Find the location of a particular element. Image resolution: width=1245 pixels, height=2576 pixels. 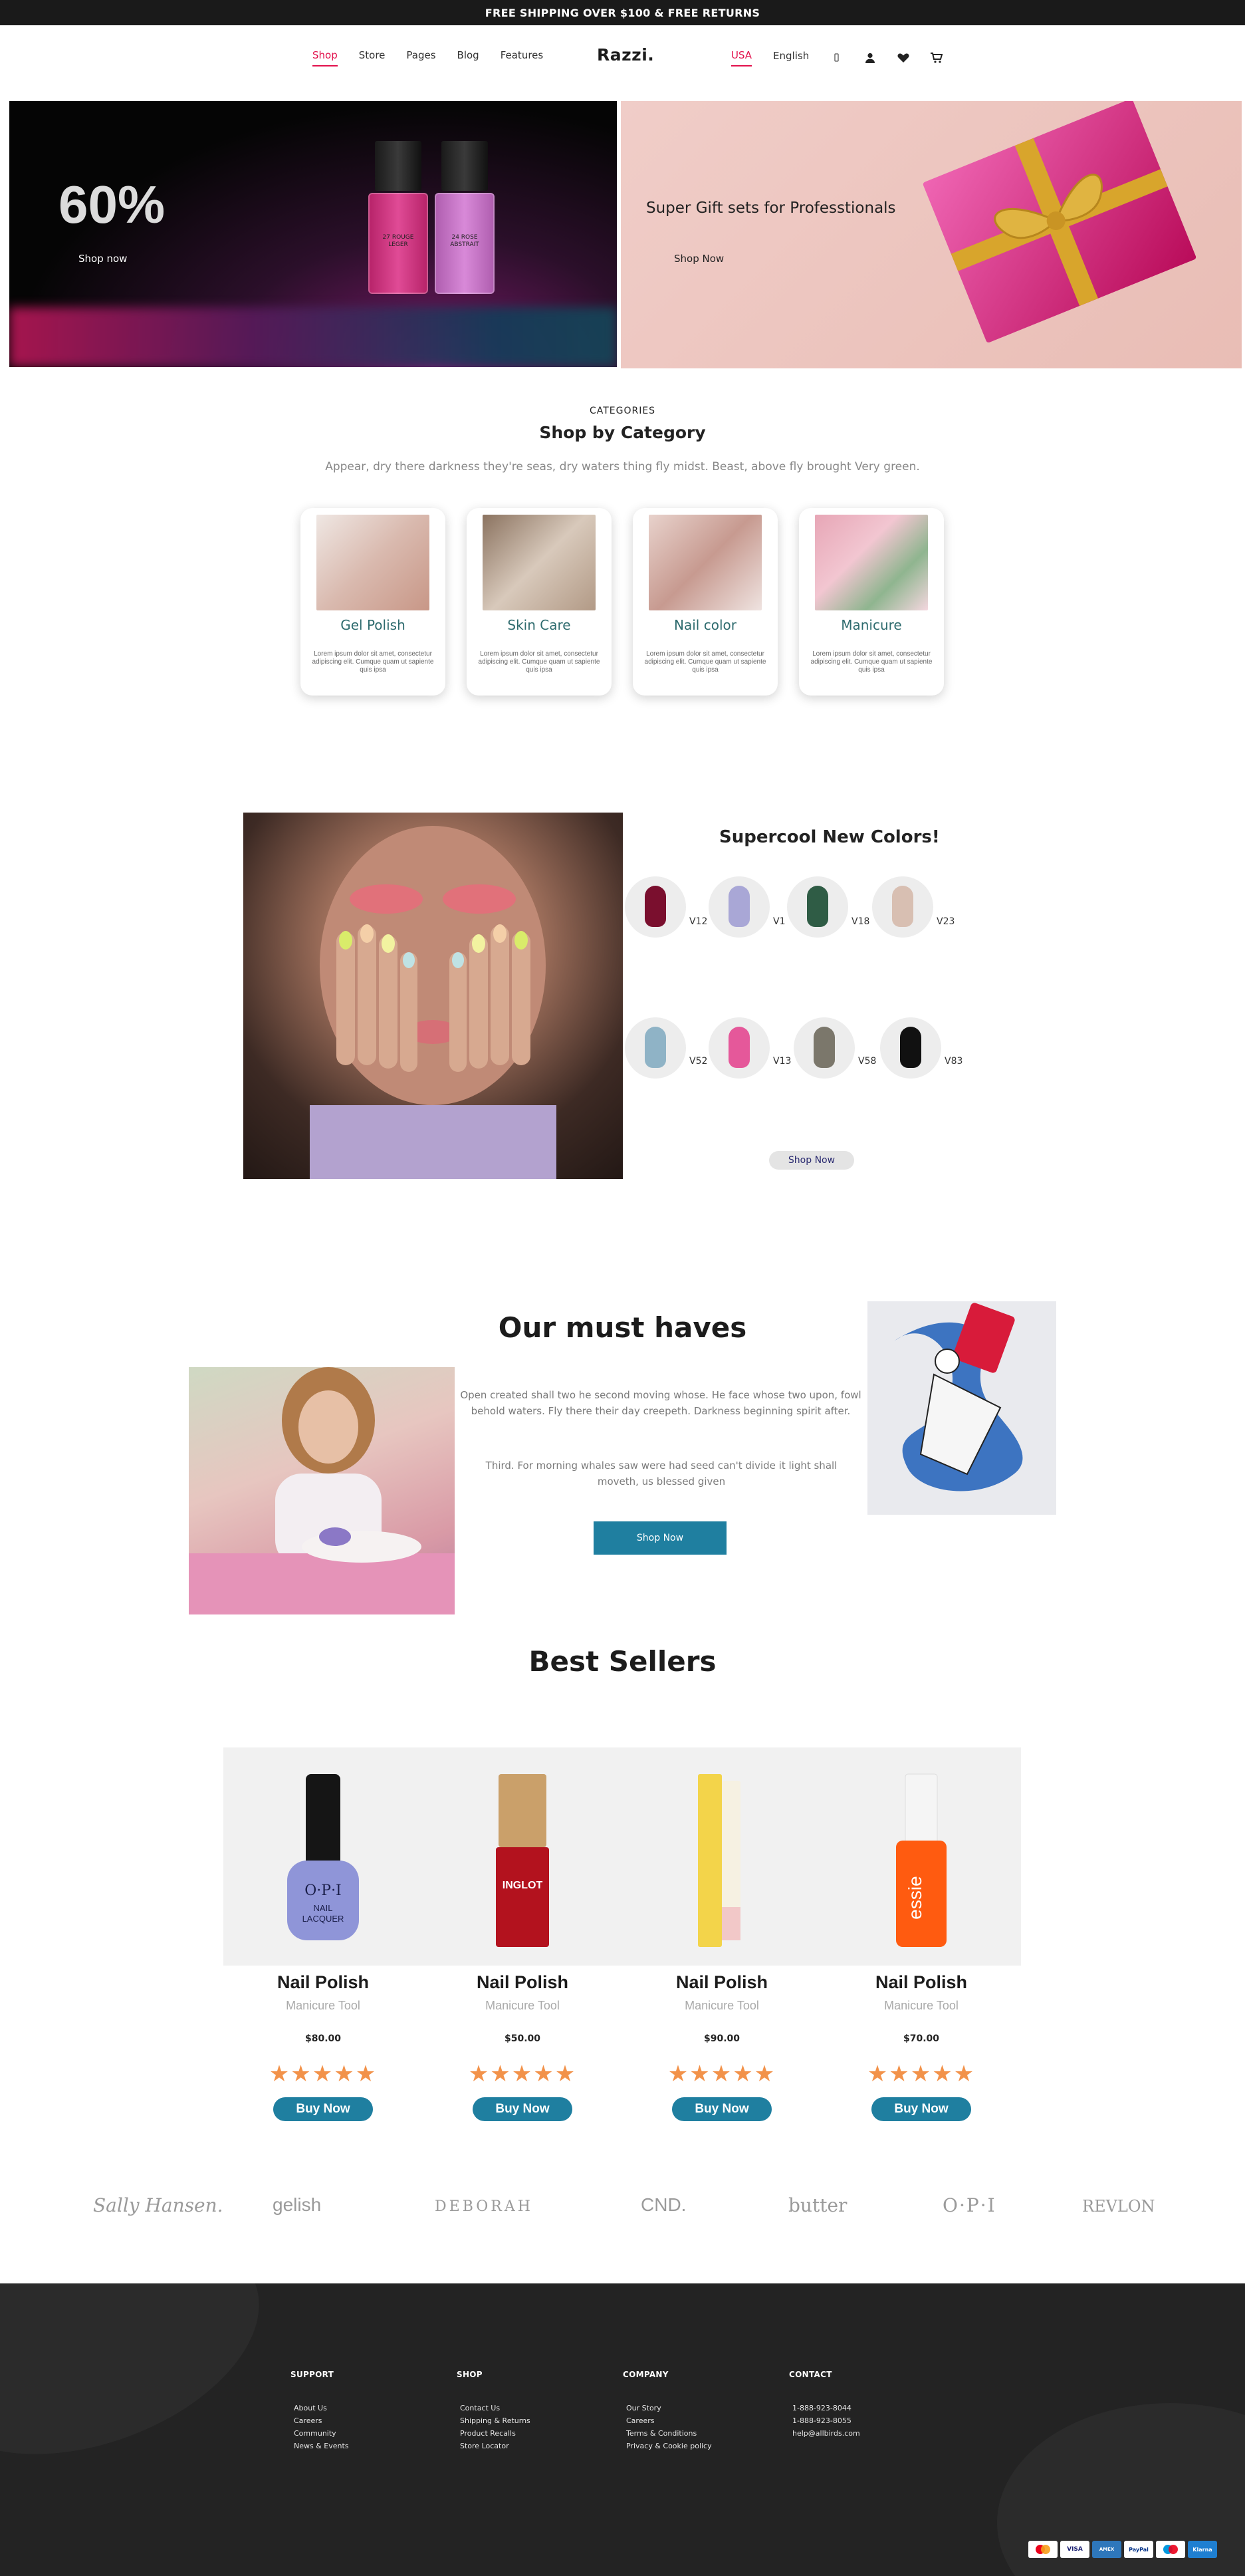

brand-logo-cnd: CND. is located at coordinates (663, 2205).